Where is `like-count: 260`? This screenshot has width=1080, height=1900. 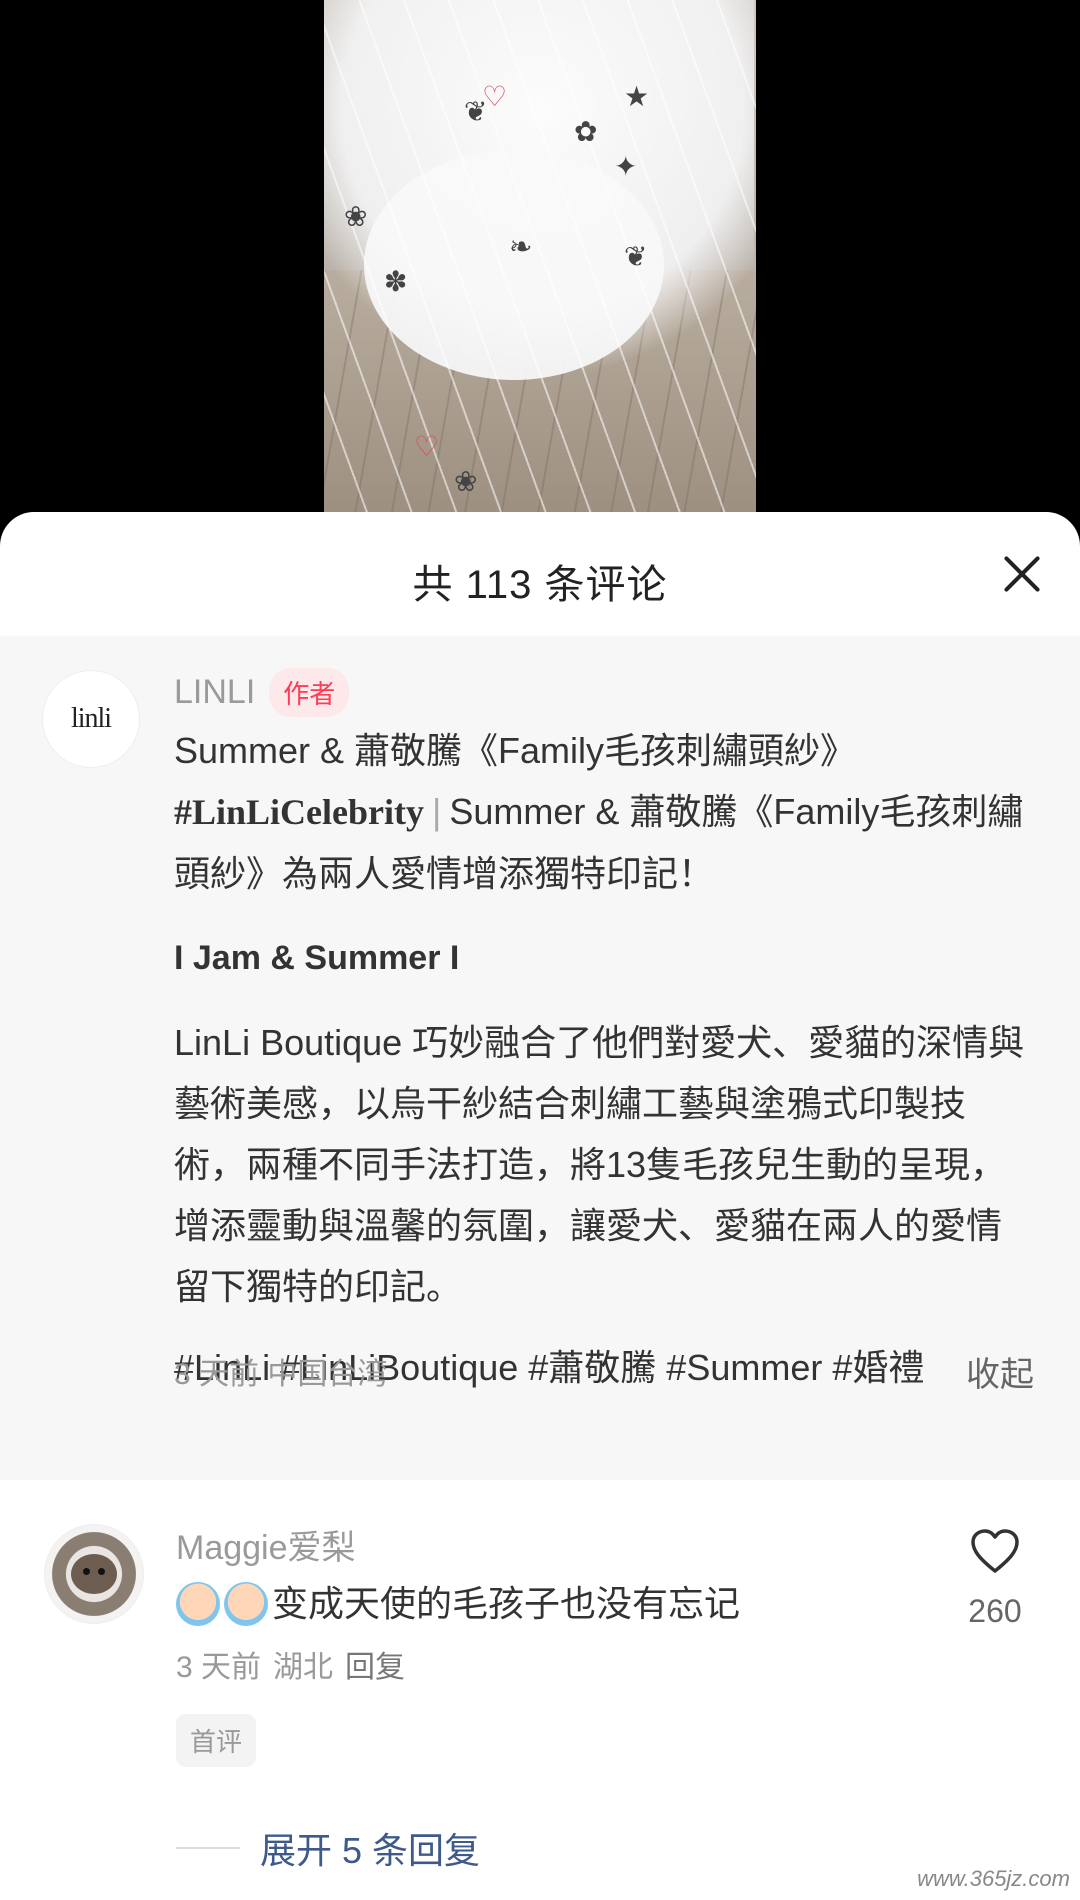
like-count: 260 is located at coordinates (995, 1611).